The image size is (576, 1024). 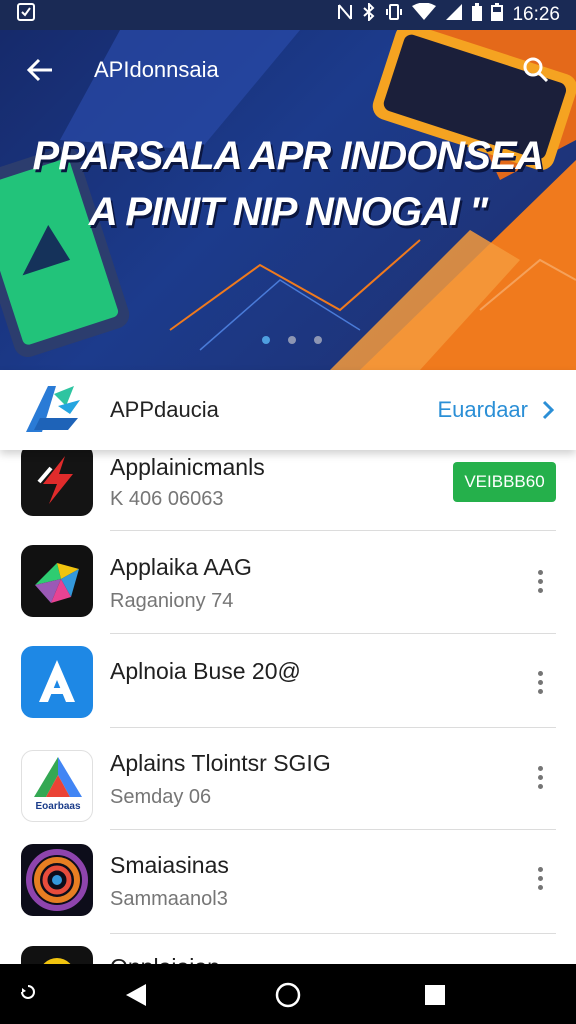 What do you see at coordinates (288, 779) in the screenshot?
I see `app-list-item: Eoarbaas Aplains Tlointsr SGIG Semday 06` at bounding box center [288, 779].